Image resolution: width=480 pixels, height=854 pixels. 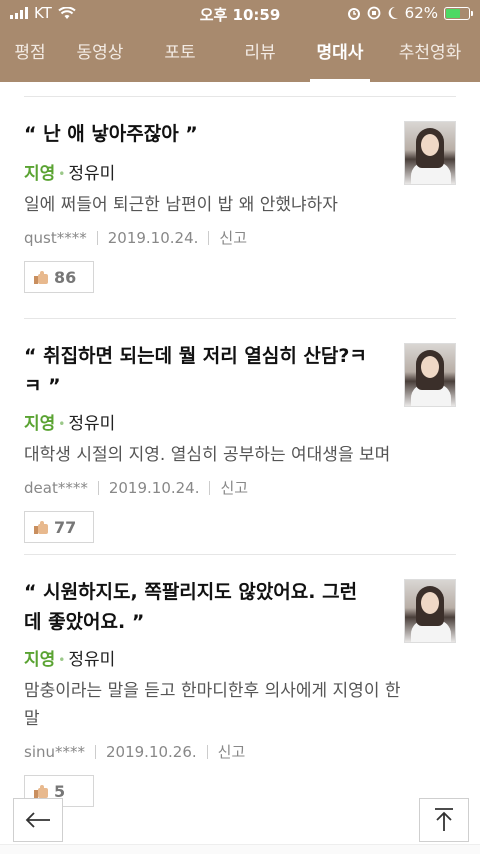 I want to click on alarm-icon, so click(x=353, y=14).